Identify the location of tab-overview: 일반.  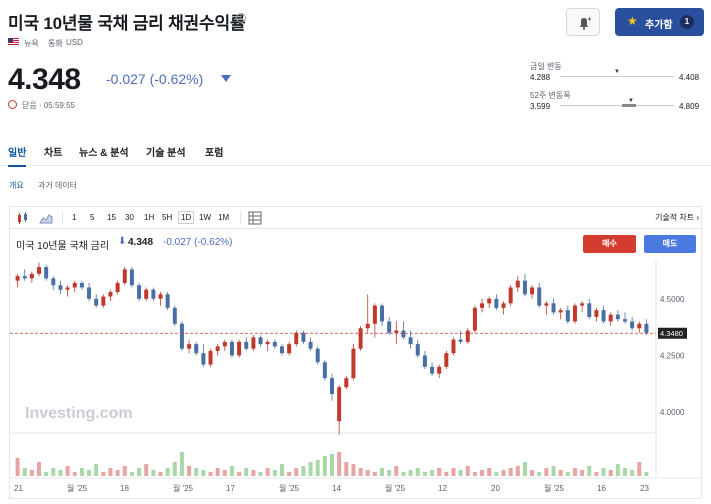
(17, 155).